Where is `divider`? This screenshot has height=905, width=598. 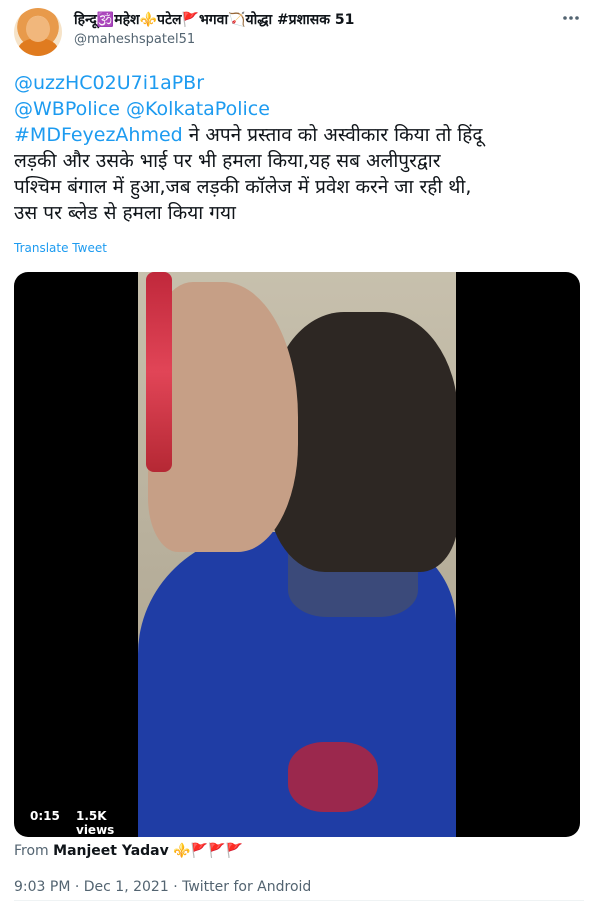 divider is located at coordinates (299, 900).